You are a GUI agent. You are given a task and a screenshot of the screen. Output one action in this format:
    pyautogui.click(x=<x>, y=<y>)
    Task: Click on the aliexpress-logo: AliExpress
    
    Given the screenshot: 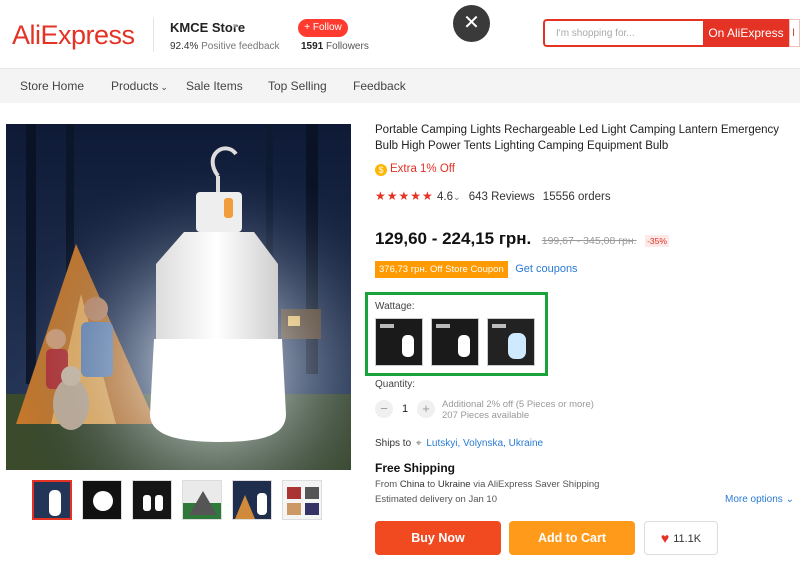 What is the action you would take?
    pyautogui.click(x=73, y=35)
    